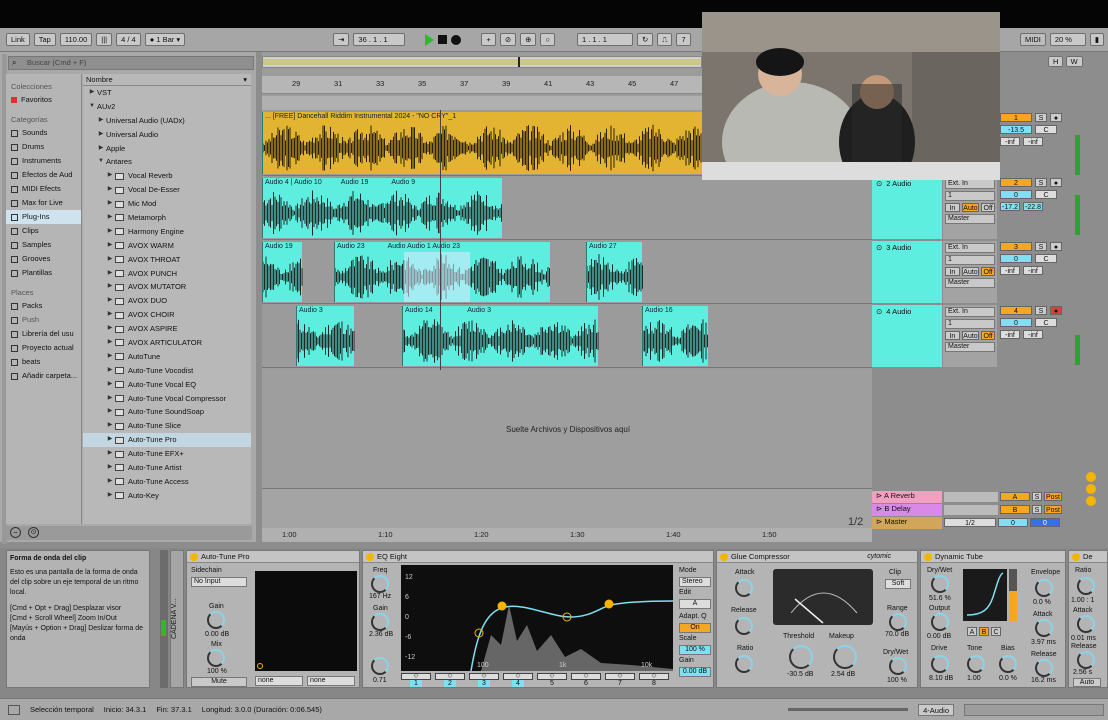  What do you see at coordinates (167, 232) in the screenshot?
I see `tree-item: ▶ Harmony Engine` at bounding box center [167, 232].